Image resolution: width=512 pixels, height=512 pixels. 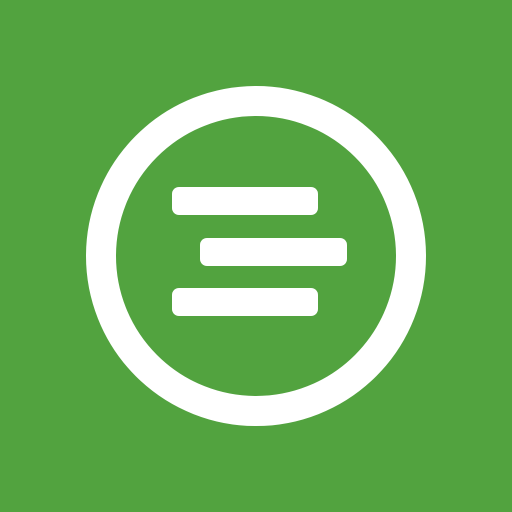 What do you see at coordinates (245, 201) in the screenshot?
I see `icon-line-top` at bounding box center [245, 201].